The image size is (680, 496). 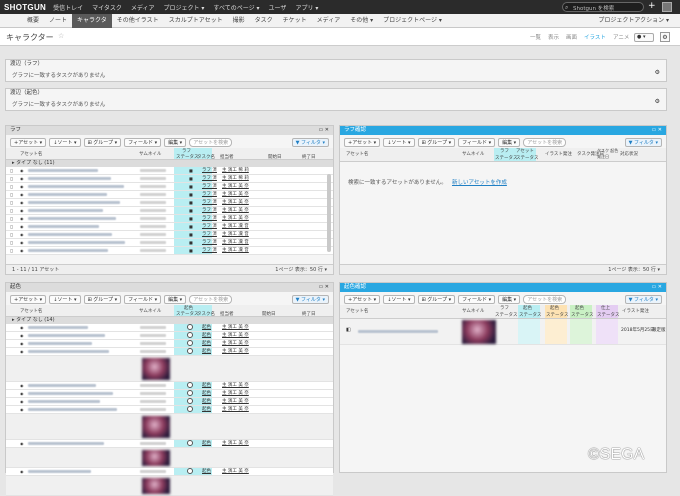 What do you see at coordinates (169, 171) in the screenshot?
I see `table-row: ◻ ◉ ■ ラフ 済主 演工 稀 莉` at bounding box center [169, 171].